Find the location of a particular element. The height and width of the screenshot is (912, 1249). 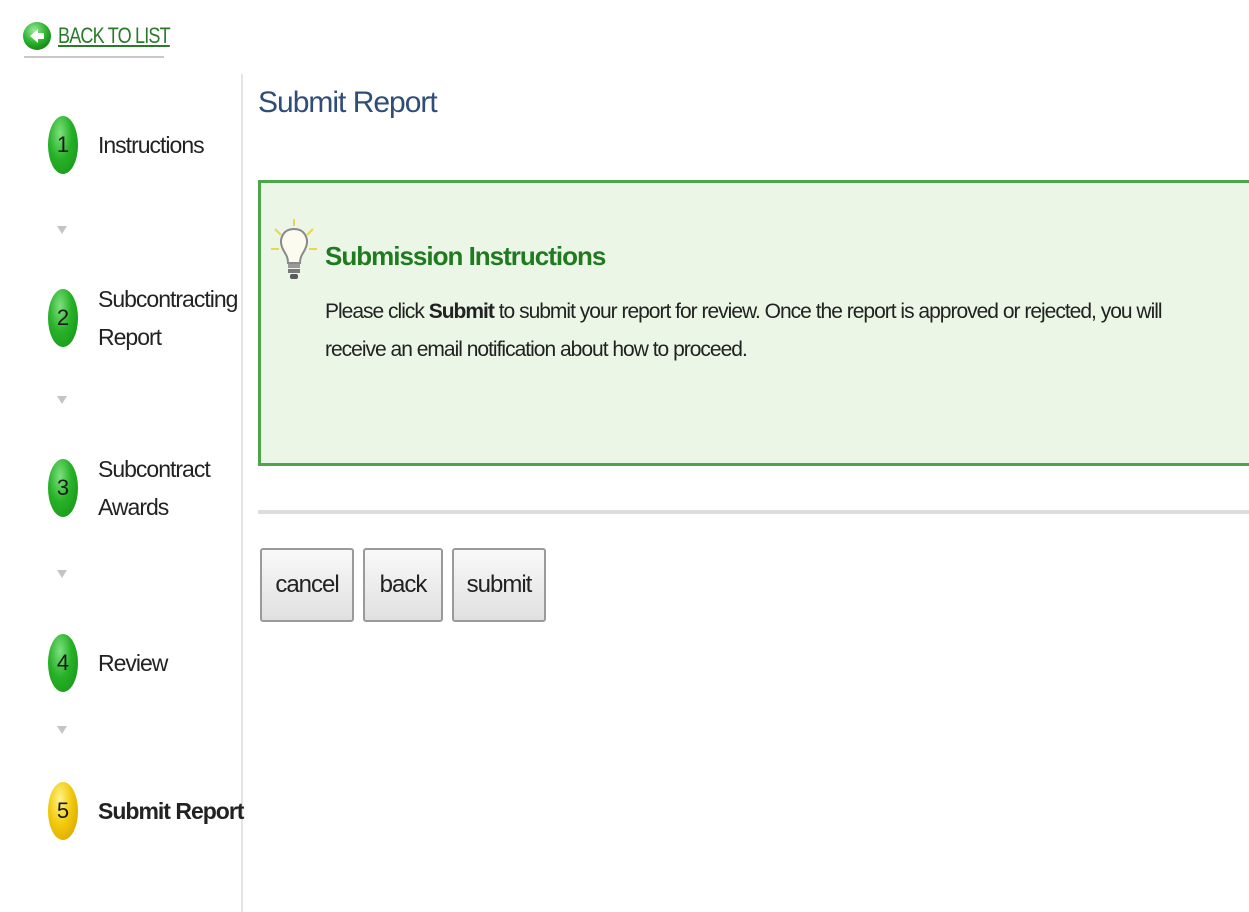

step-label: Instructions is located at coordinates (151, 145).